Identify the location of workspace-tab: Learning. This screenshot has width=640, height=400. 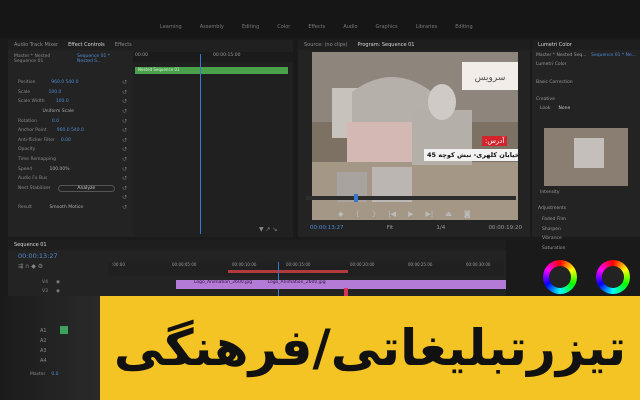
(171, 29).